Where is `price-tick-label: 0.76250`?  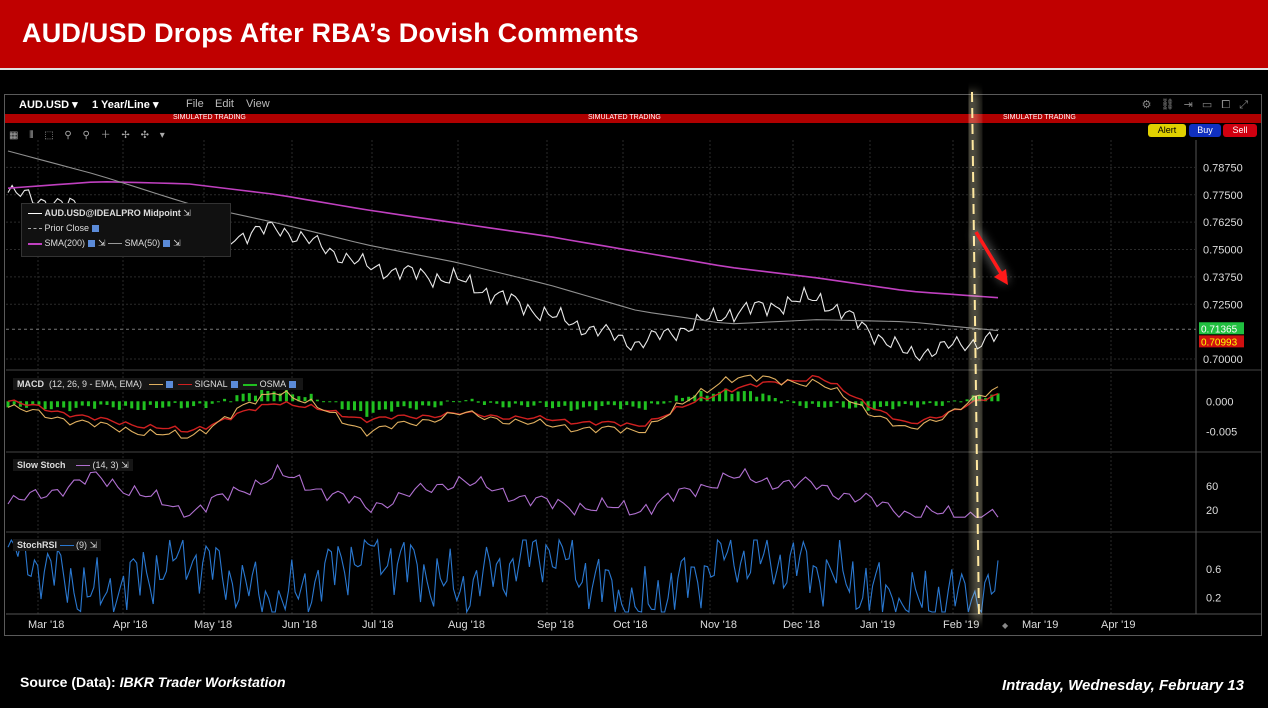
price-tick-label: 0.76250 is located at coordinates (1223, 223).